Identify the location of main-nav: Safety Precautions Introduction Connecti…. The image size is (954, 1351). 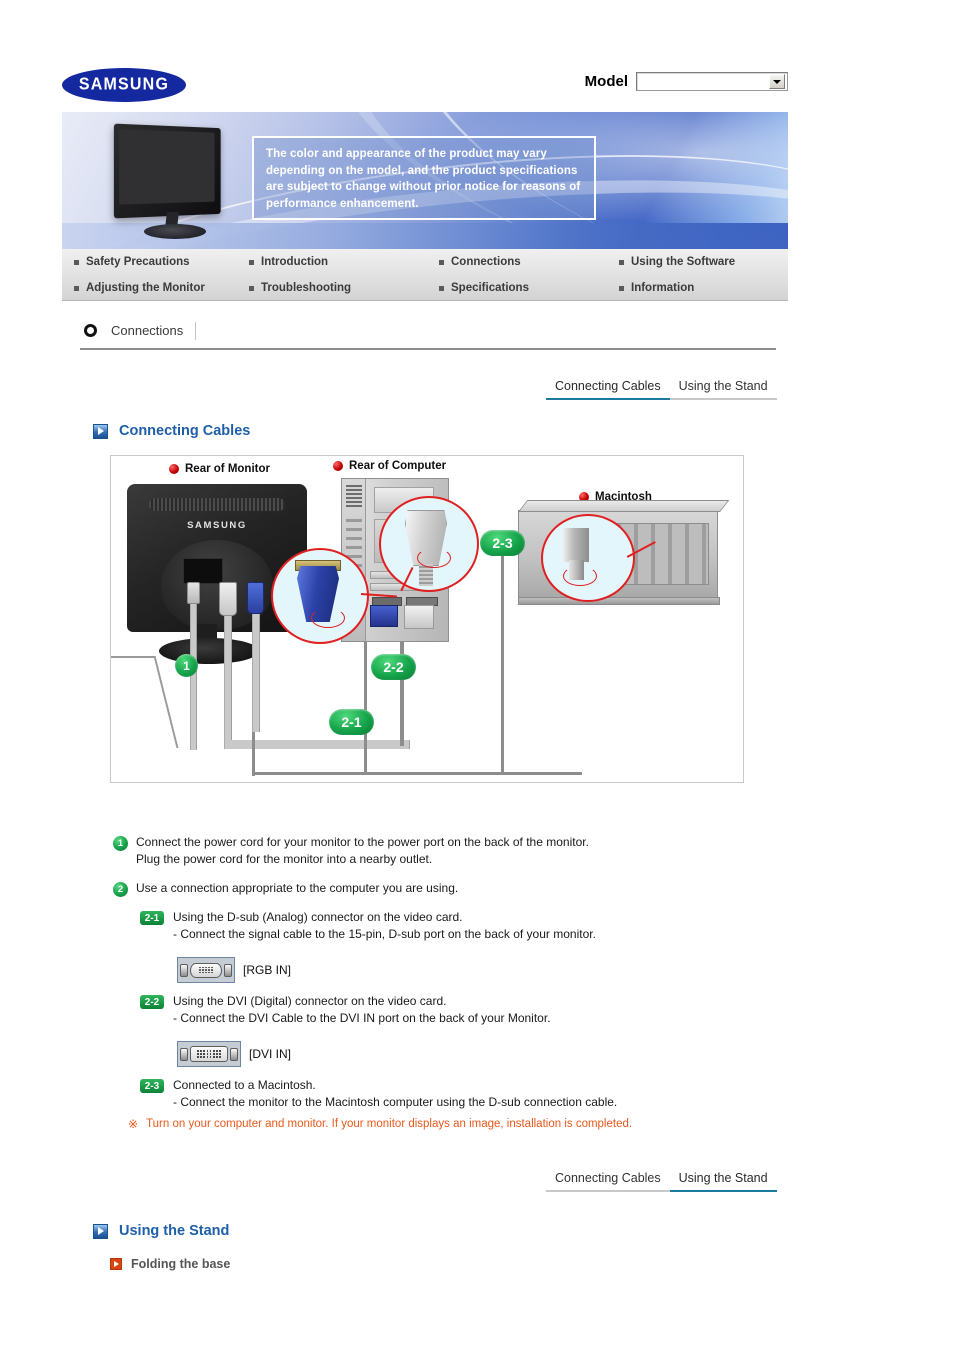
(425, 275).